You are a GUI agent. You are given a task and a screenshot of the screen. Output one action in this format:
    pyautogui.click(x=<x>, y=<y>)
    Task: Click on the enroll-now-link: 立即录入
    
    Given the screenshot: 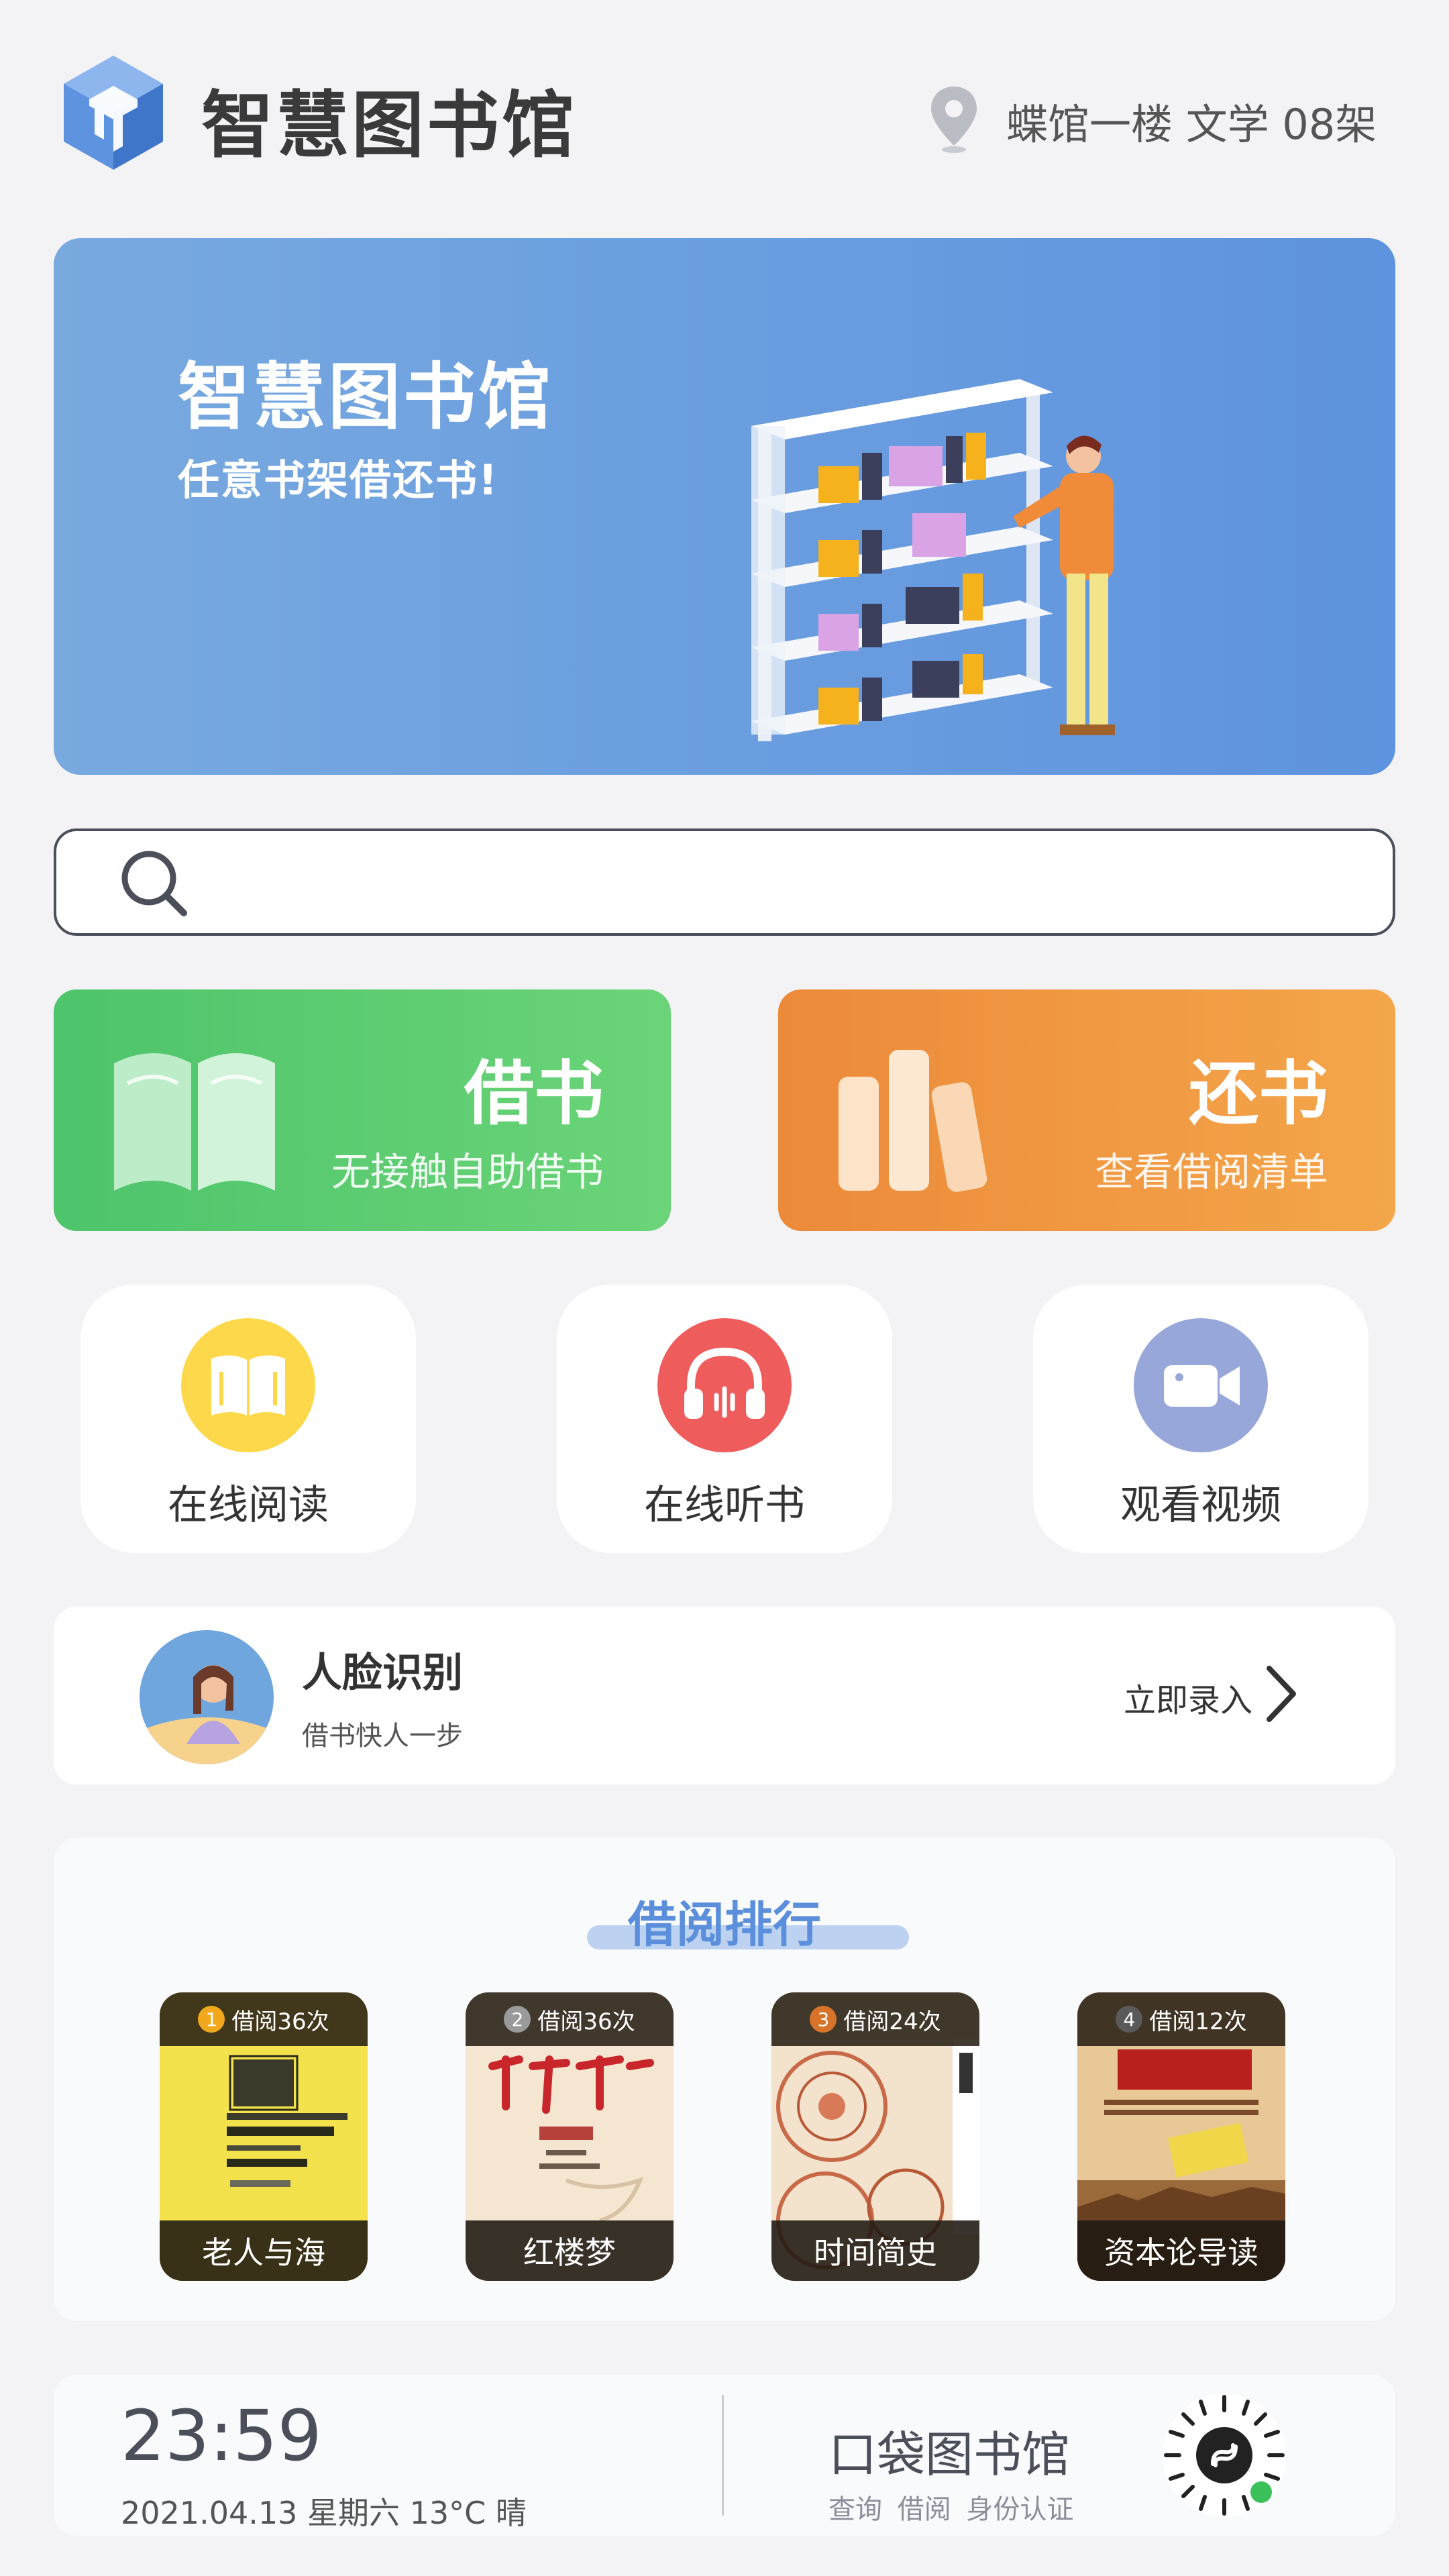 What is the action you would take?
    pyautogui.click(x=1188, y=1697)
    